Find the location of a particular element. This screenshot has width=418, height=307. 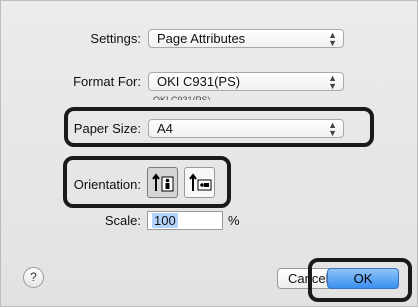

scale-label: Scale: is located at coordinates (122, 220).